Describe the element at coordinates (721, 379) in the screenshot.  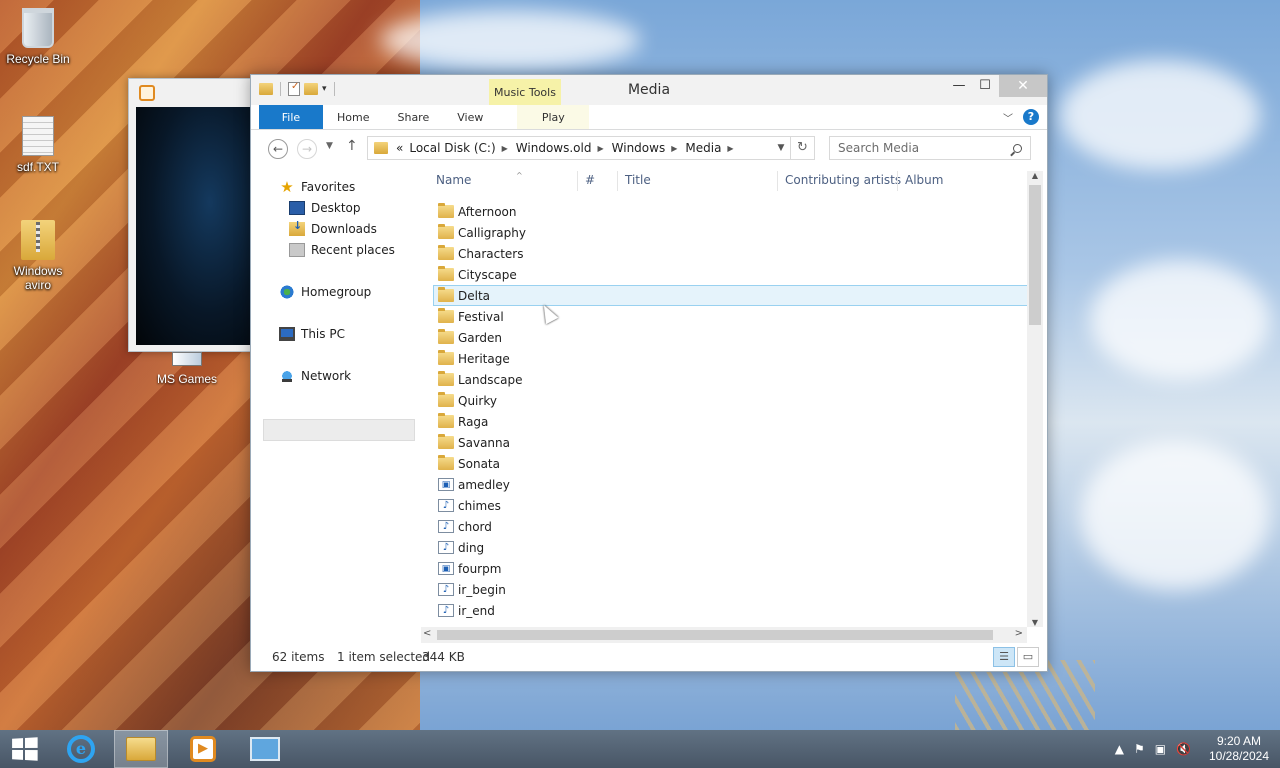
I see `list-item: Landscape` at that location.